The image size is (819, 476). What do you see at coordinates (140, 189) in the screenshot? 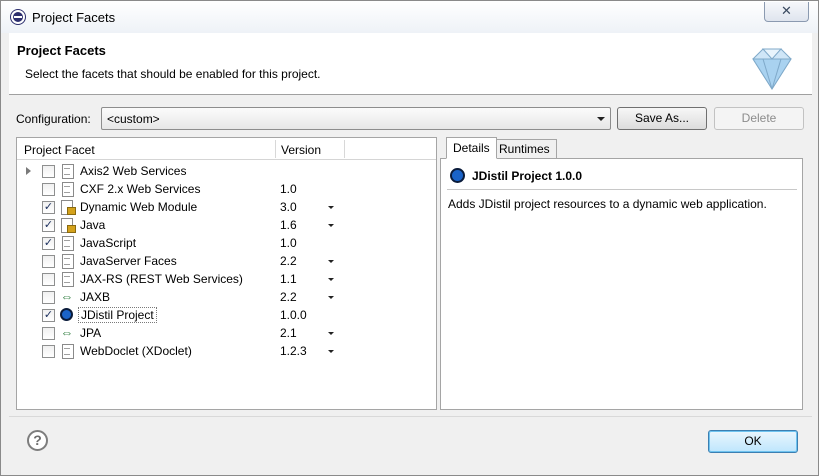
I see `facet-name: CXF 2.x Web Services` at bounding box center [140, 189].